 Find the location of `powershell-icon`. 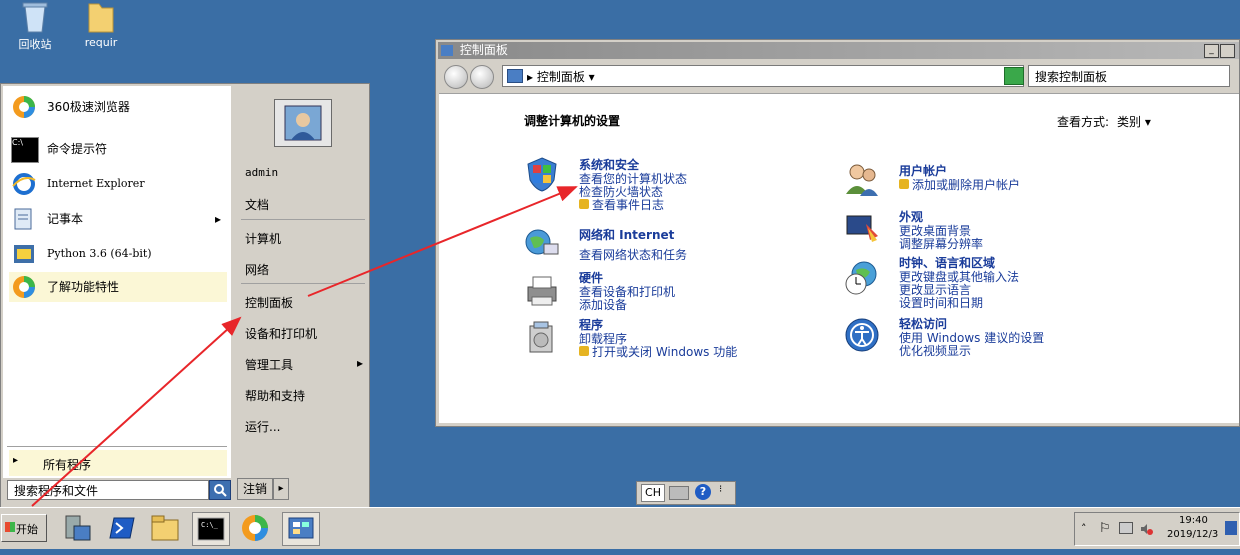

powershell-icon is located at coordinates (121, 528).